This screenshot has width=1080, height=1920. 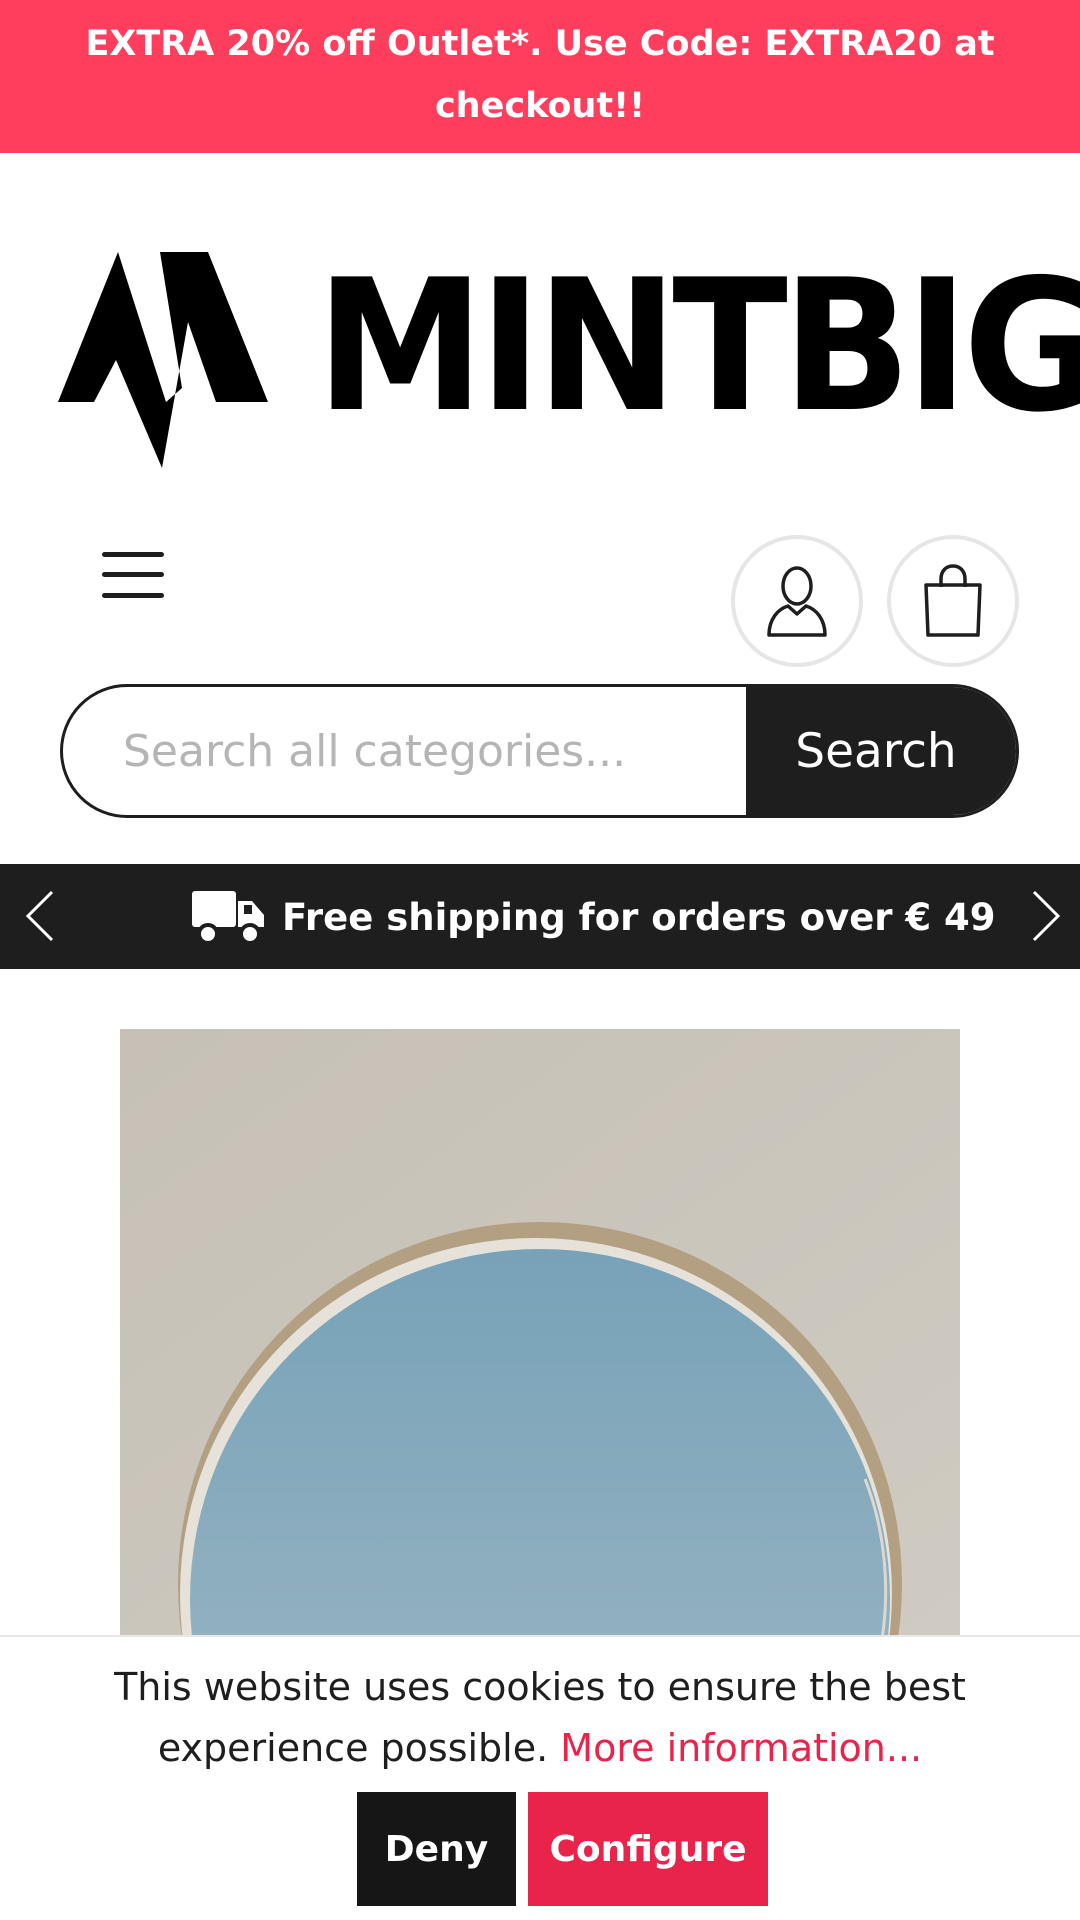 I want to click on logo-text: MINTBIG, so click(x=698, y=346).